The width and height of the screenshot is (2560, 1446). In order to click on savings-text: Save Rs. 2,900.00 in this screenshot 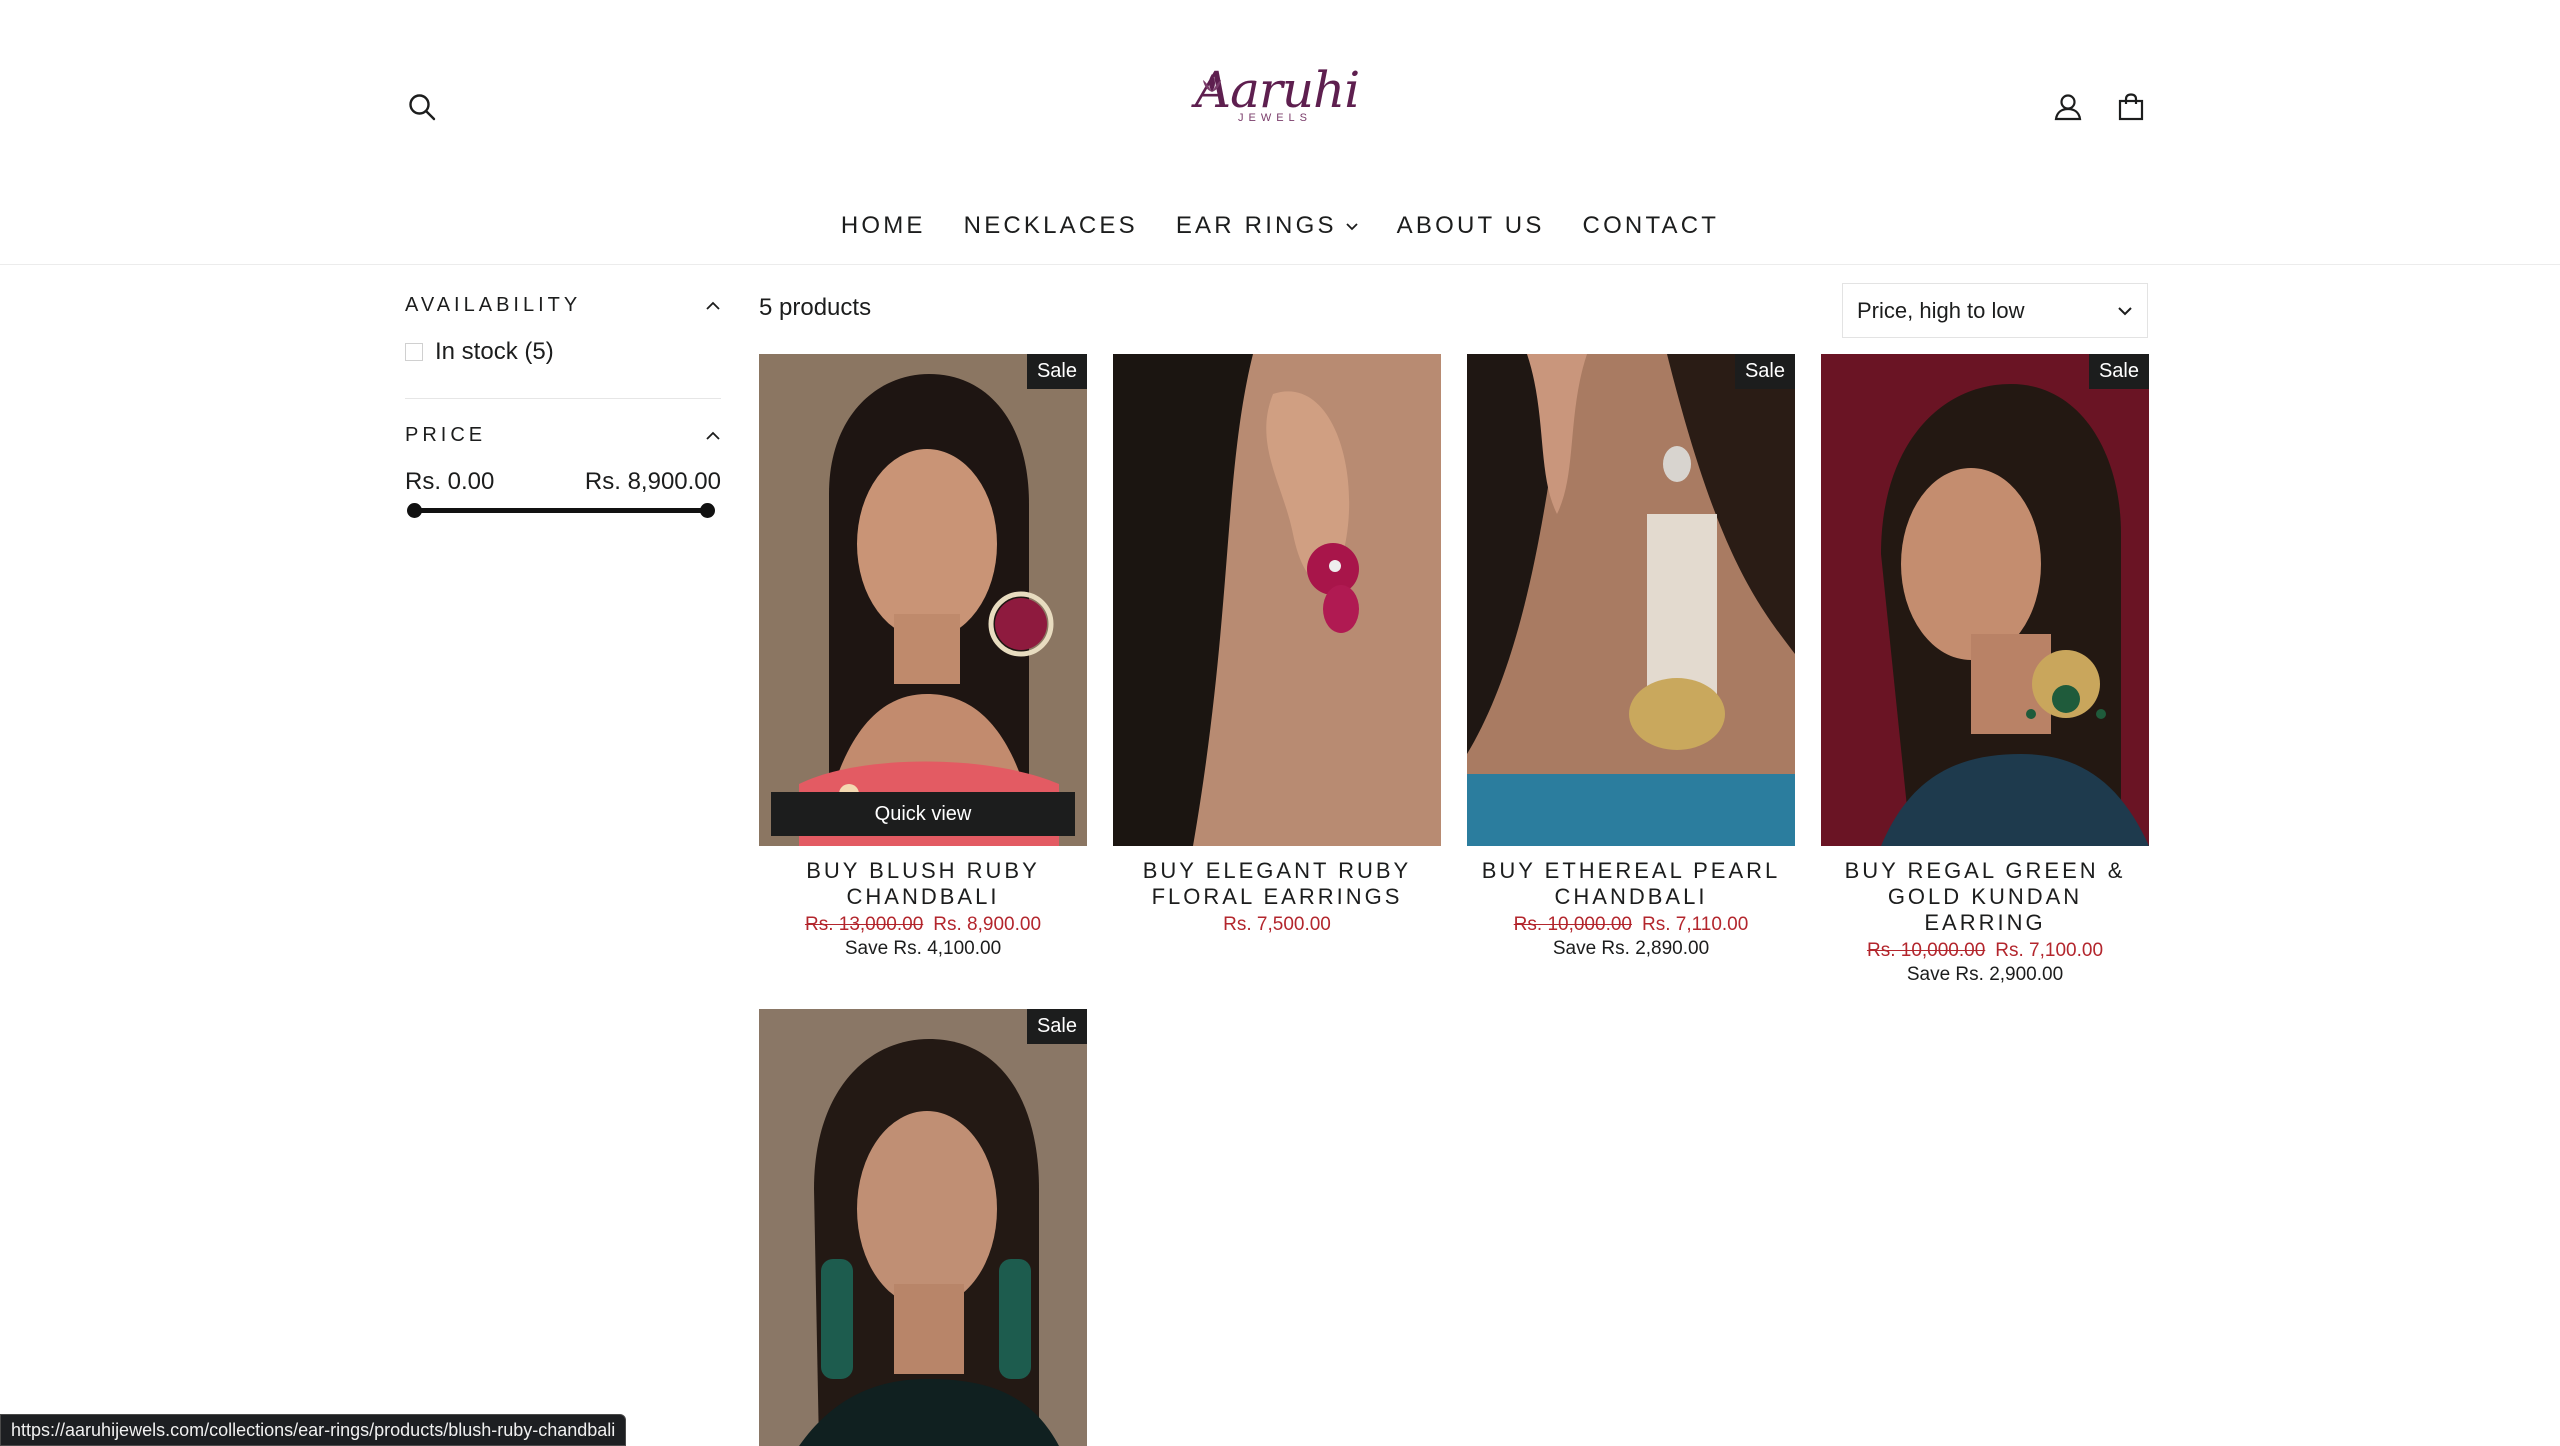, I will do `click(1985, 974)`.